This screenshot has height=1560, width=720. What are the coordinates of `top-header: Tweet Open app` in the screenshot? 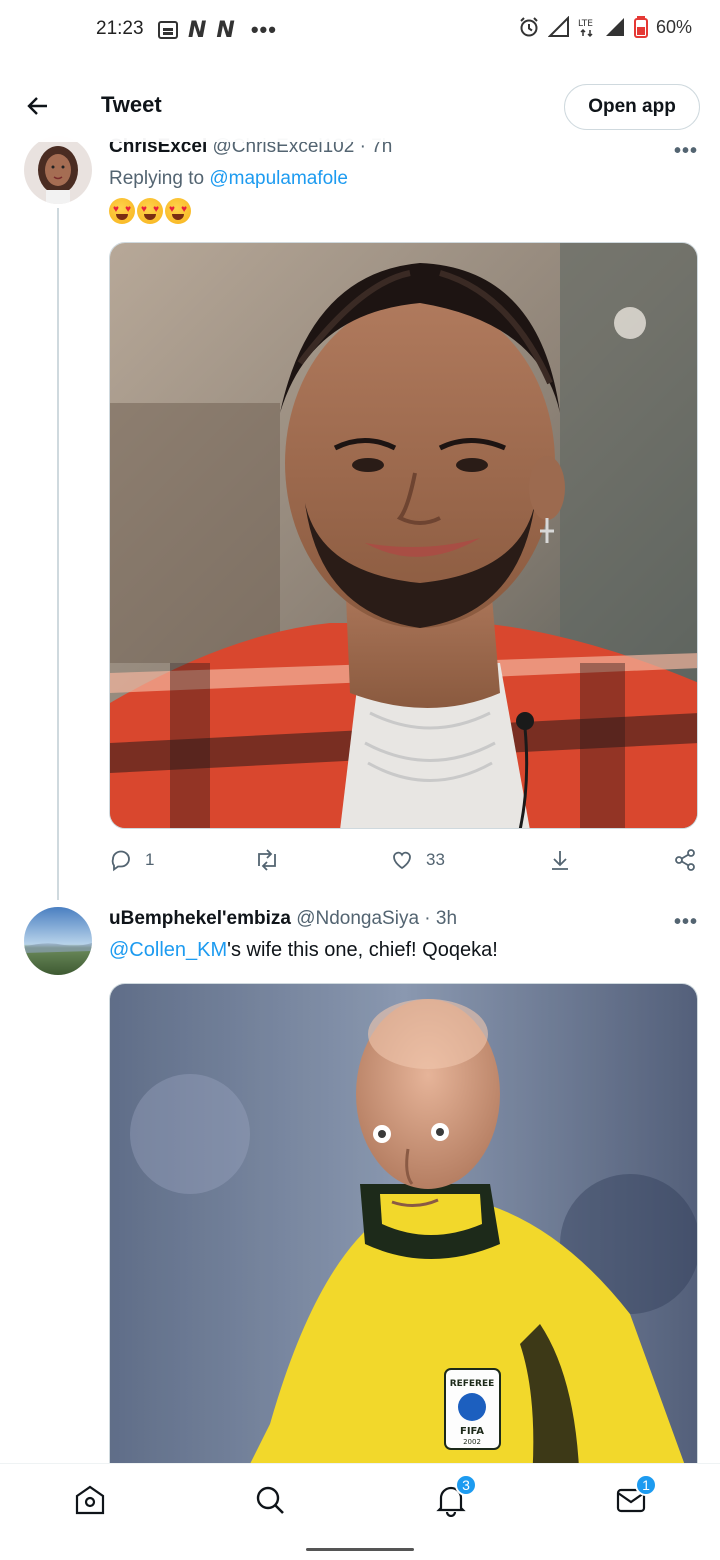 It's located at (360, 106).